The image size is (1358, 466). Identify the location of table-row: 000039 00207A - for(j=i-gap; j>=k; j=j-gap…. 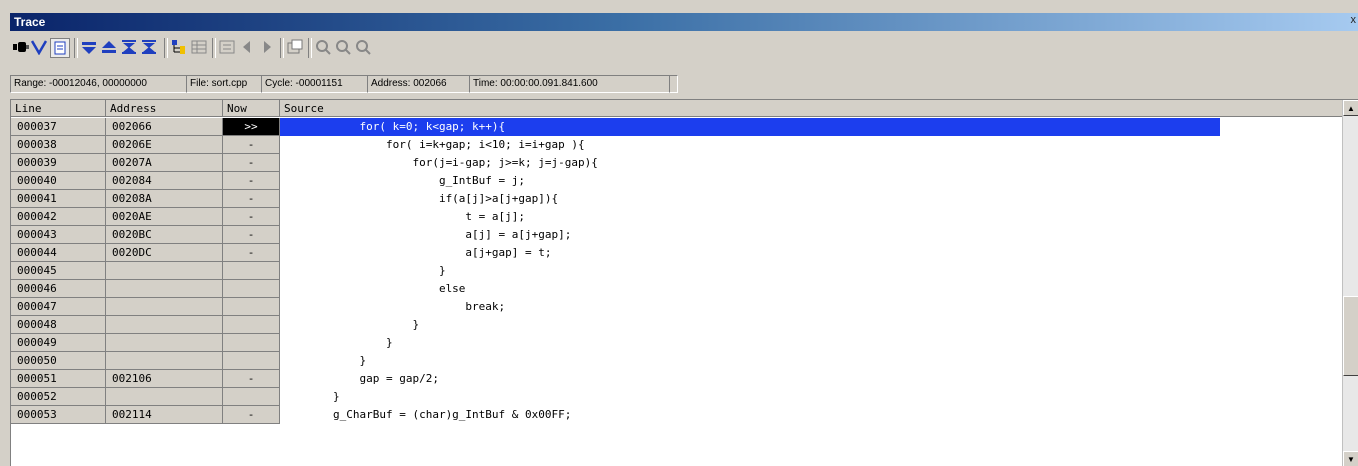
(677, 163).